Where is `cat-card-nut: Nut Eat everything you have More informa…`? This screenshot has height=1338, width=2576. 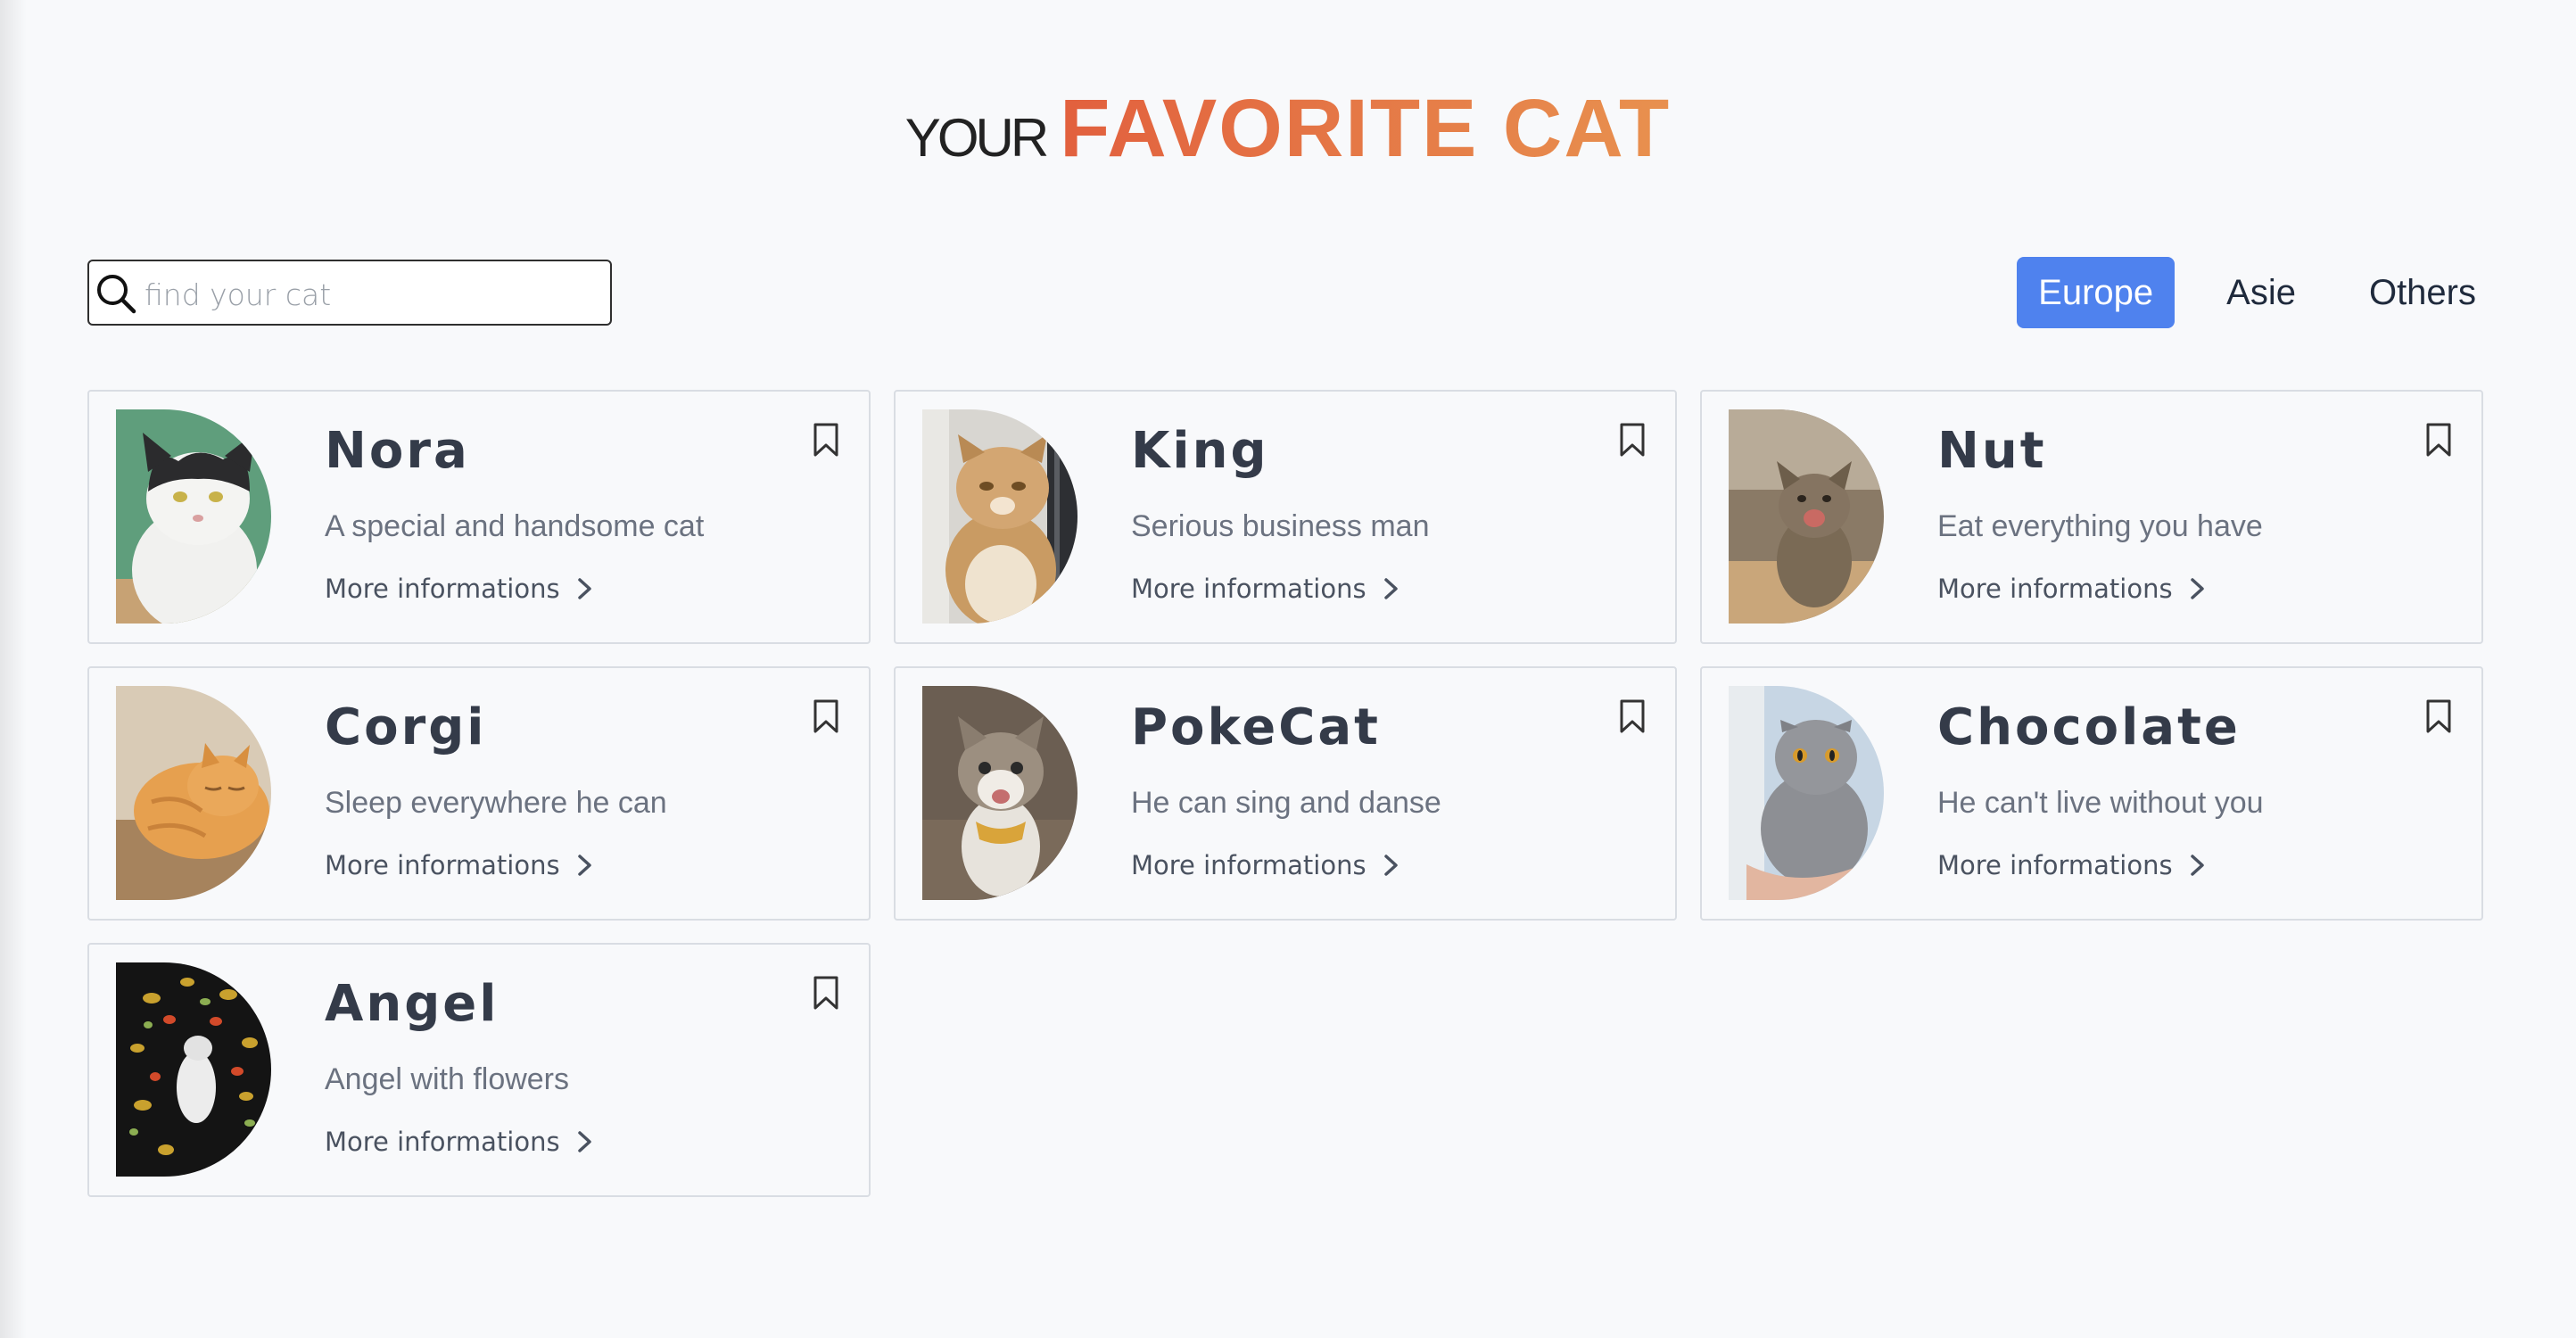 cat-card-nut: Nut Eat everything you have More informa… is located at coordinates (2092, 517).